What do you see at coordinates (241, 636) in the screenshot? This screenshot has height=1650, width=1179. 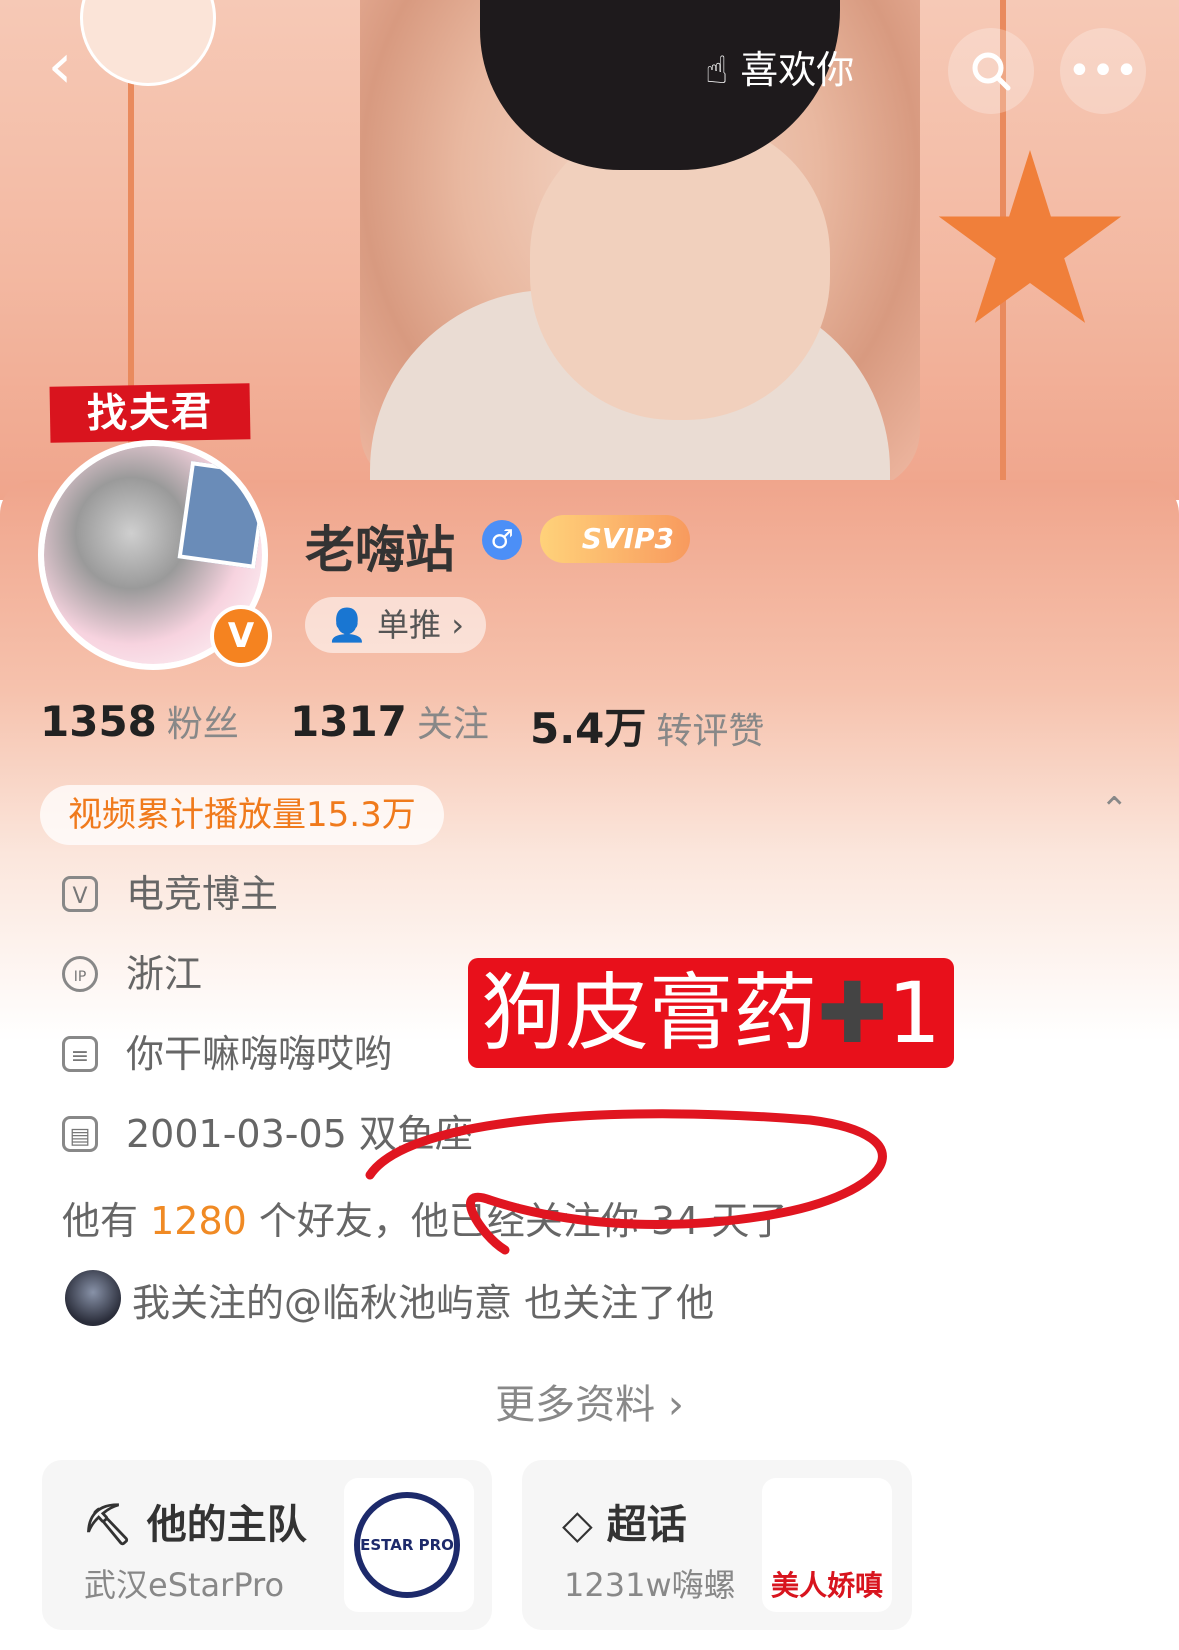 I see `verified-icon: V` at bounding box center [241, 636].